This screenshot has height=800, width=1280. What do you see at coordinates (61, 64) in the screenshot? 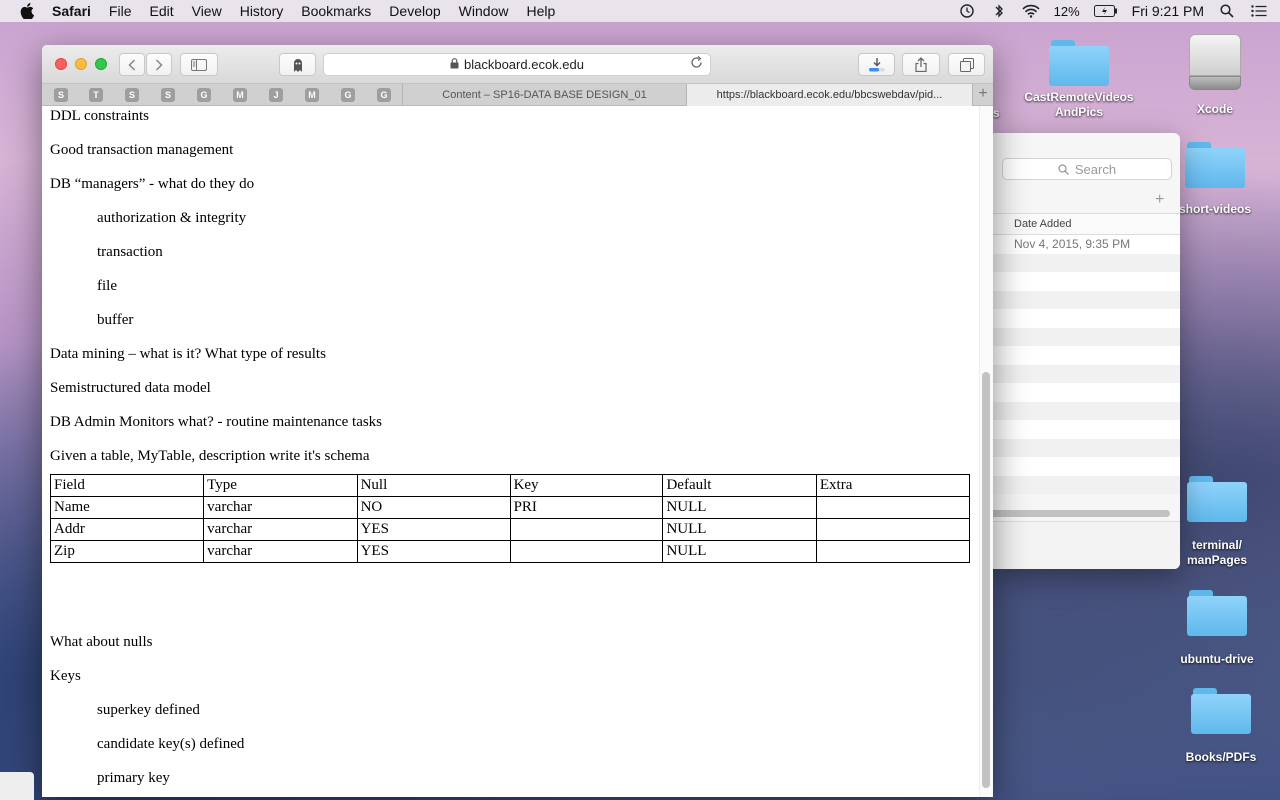
I see `close-window-button` at bounding box center [61, 64].